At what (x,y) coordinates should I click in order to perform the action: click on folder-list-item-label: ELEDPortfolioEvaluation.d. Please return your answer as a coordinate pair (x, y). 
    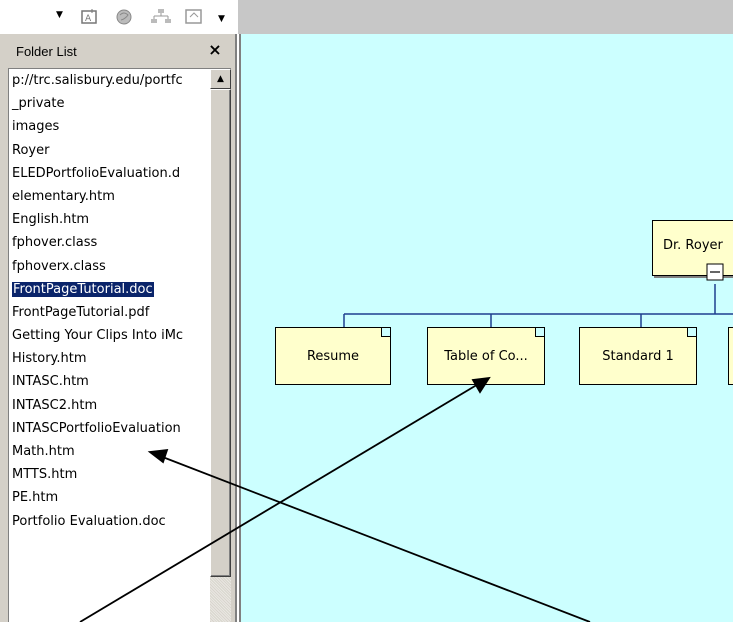
    Looking at the image, I should click on (96, 173).